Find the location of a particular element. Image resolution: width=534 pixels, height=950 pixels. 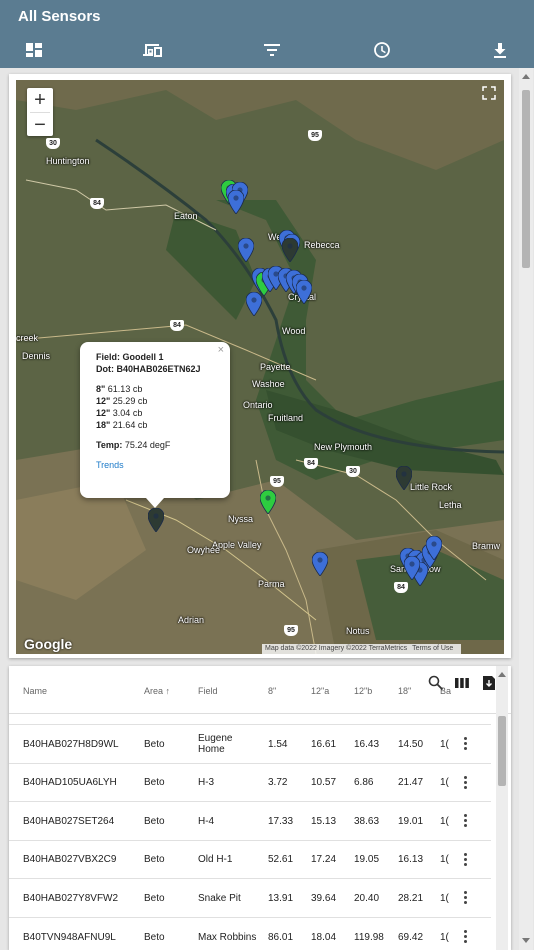

place-label: Fruitland is located at coordinates (286, 418).